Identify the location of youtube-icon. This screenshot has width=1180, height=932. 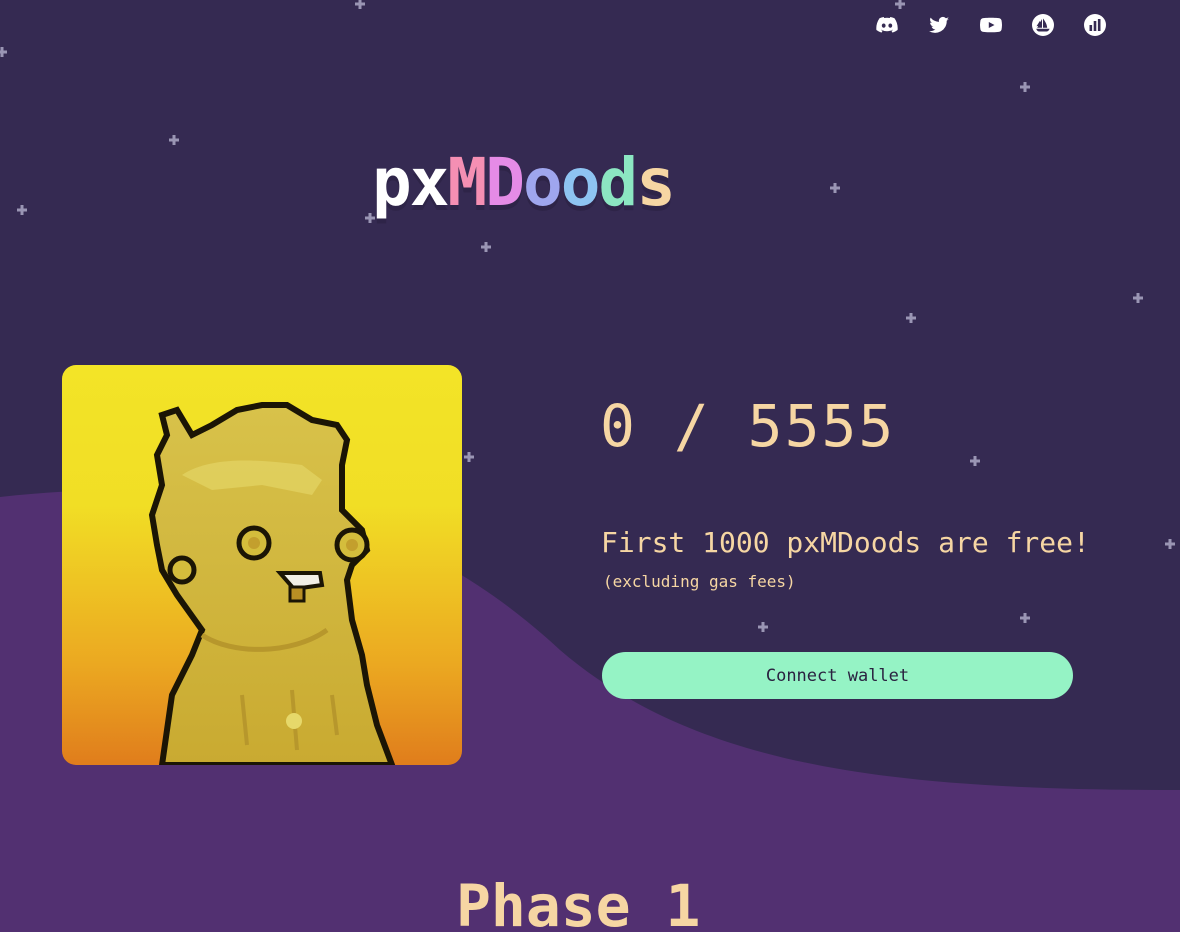
(991, 25).